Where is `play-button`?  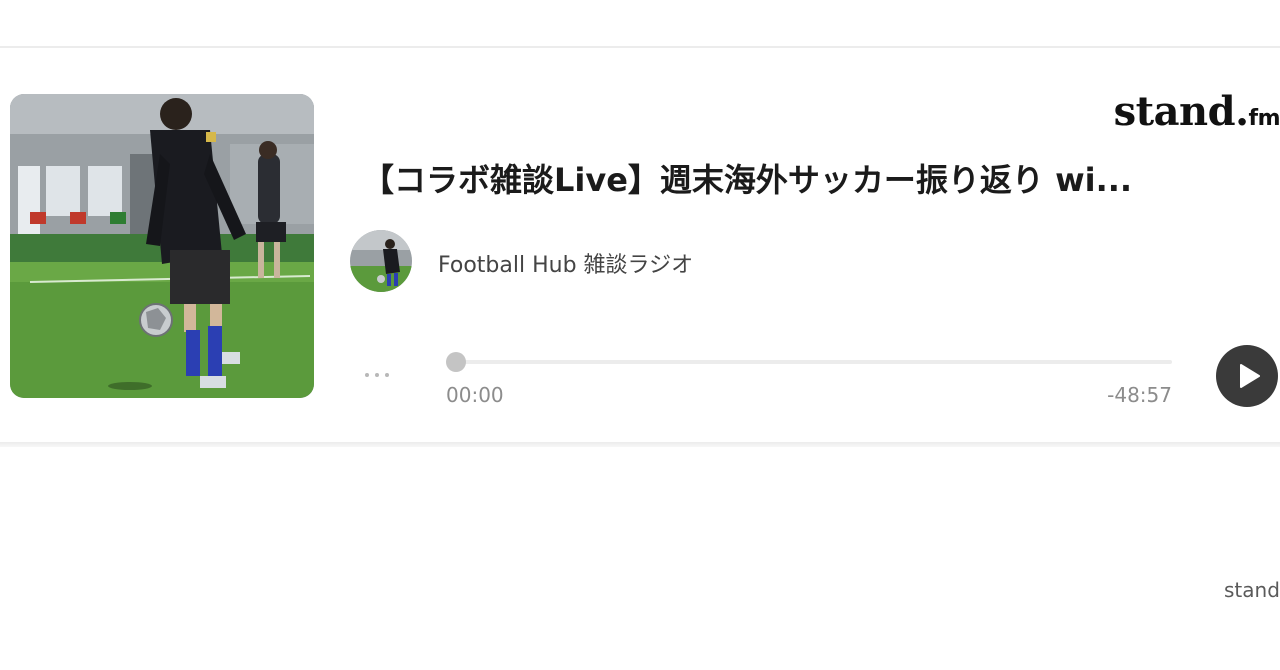 play-button is located at coordinates (1247, 376).